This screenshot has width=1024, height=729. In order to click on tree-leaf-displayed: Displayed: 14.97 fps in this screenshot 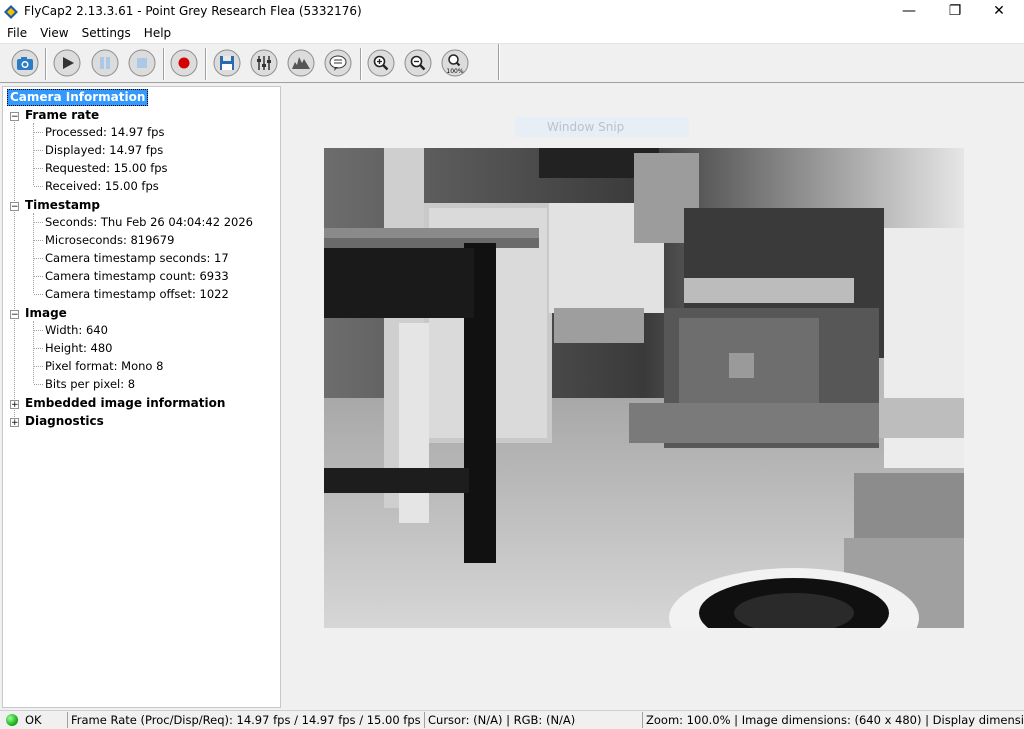, I will do `click(104, 150)`.